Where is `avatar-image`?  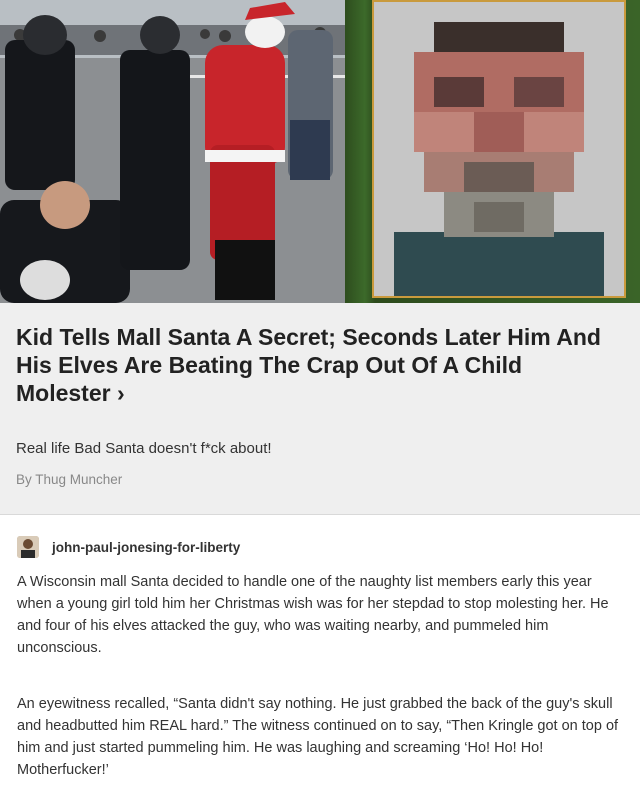 avatar-image is located at coordinates (28, 547).